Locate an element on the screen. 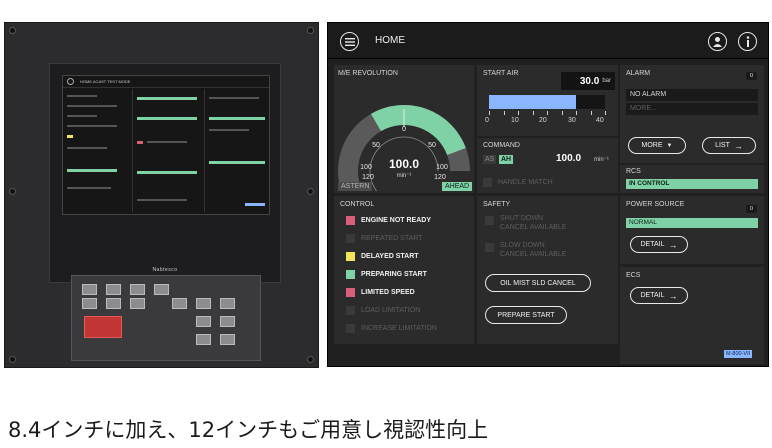 The height and width of the screenshot is (448, 772). list-button: LIST → is located at coordinates (729, 145).